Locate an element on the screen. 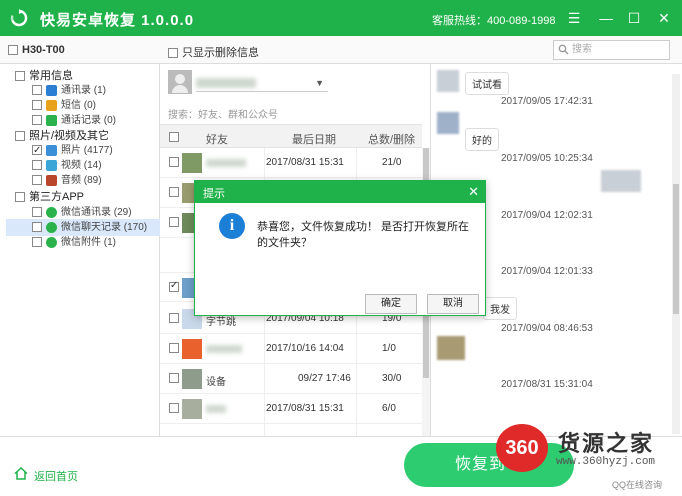  title-bar: 快易安卓恢复 1.0.0.0 客服热线：400-089-1998 ☰ — ☐ ✕ is located at coordinates (341, 18).